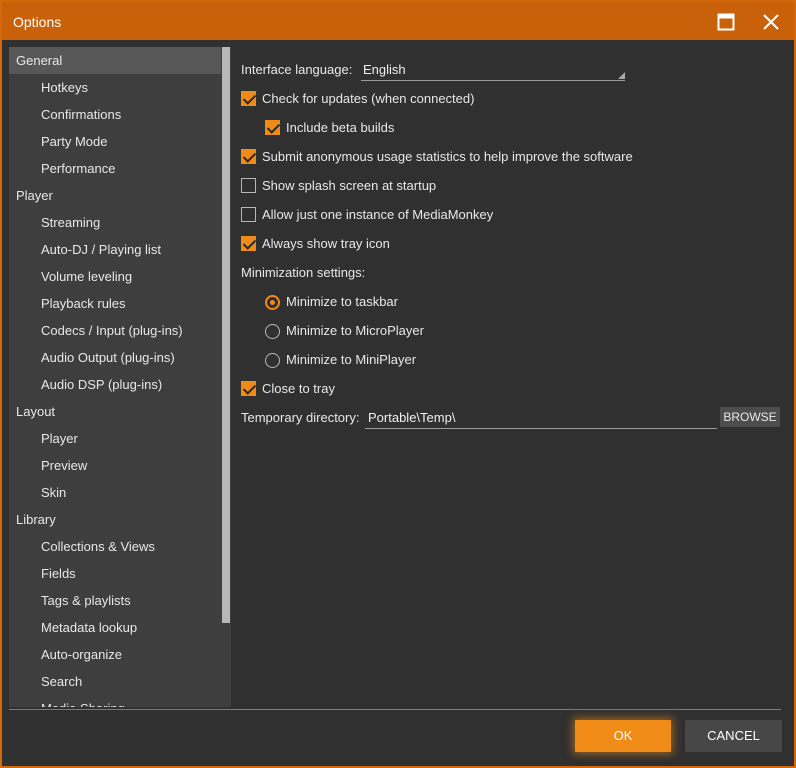 This screenshot has width=796, height=768. I want to click on close-tray-checkbox, so click(248, 388).